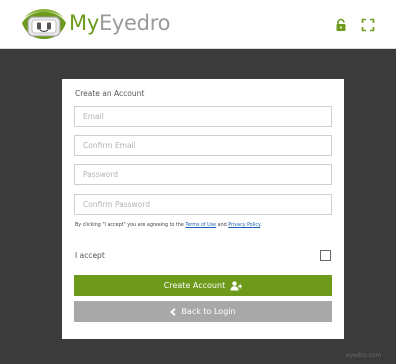  I want to click on create-account-label: Create Account, so click(194, 285).